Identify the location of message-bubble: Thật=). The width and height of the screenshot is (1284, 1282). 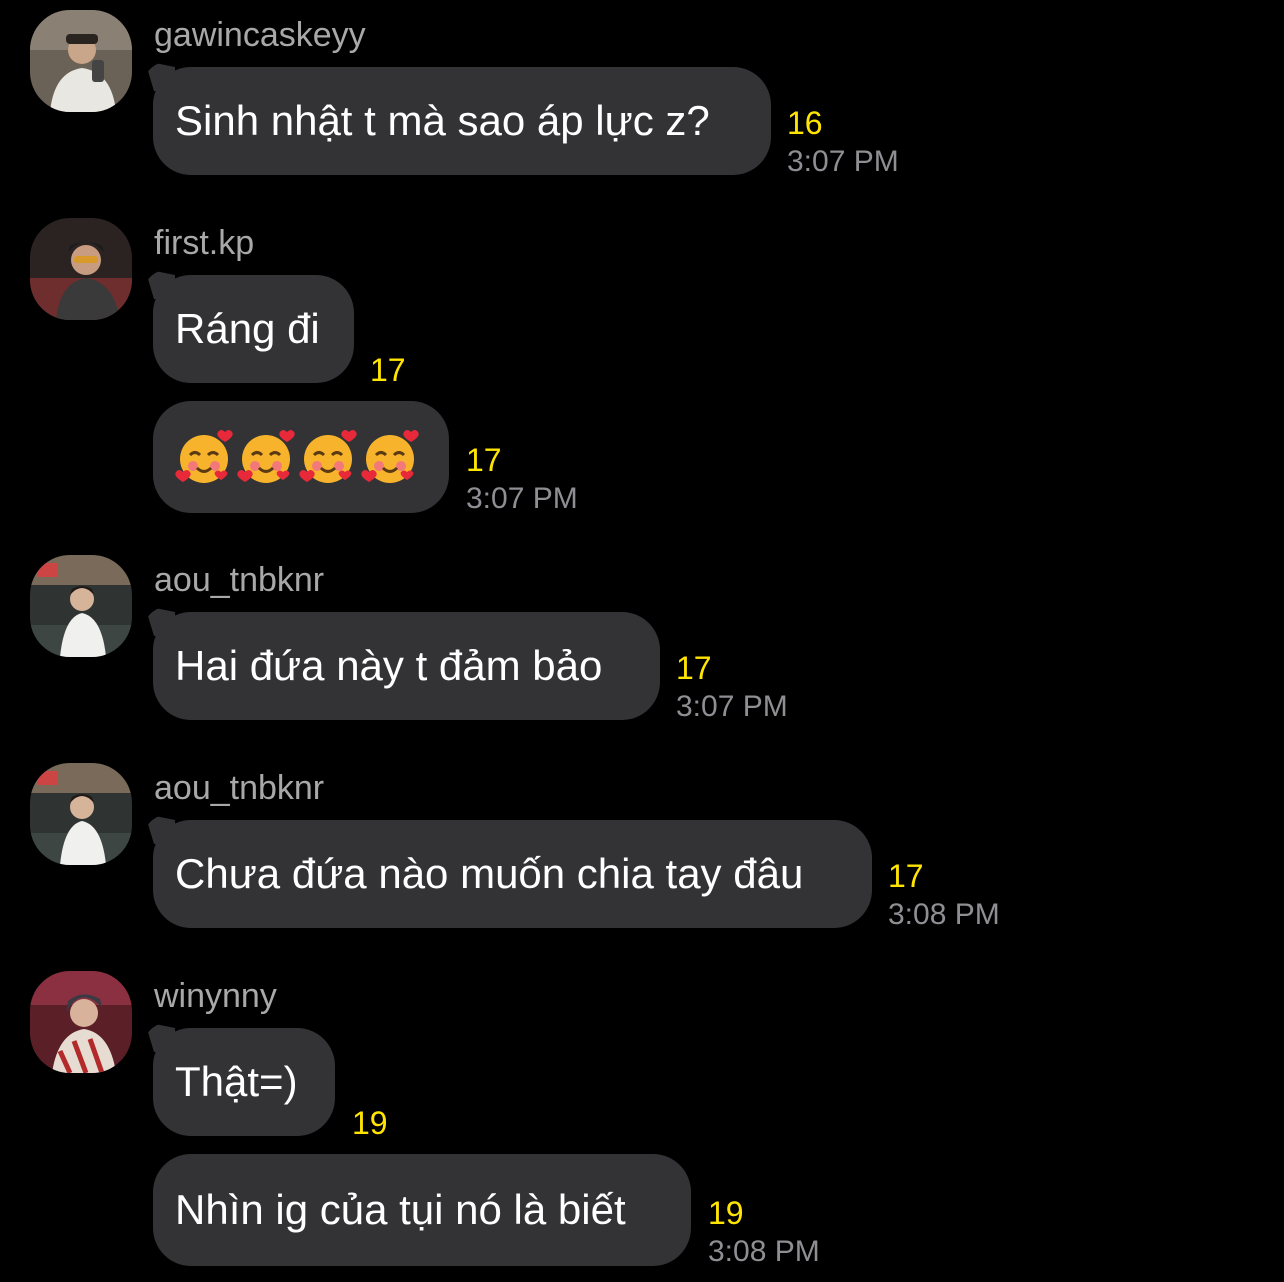
(244, 1082).